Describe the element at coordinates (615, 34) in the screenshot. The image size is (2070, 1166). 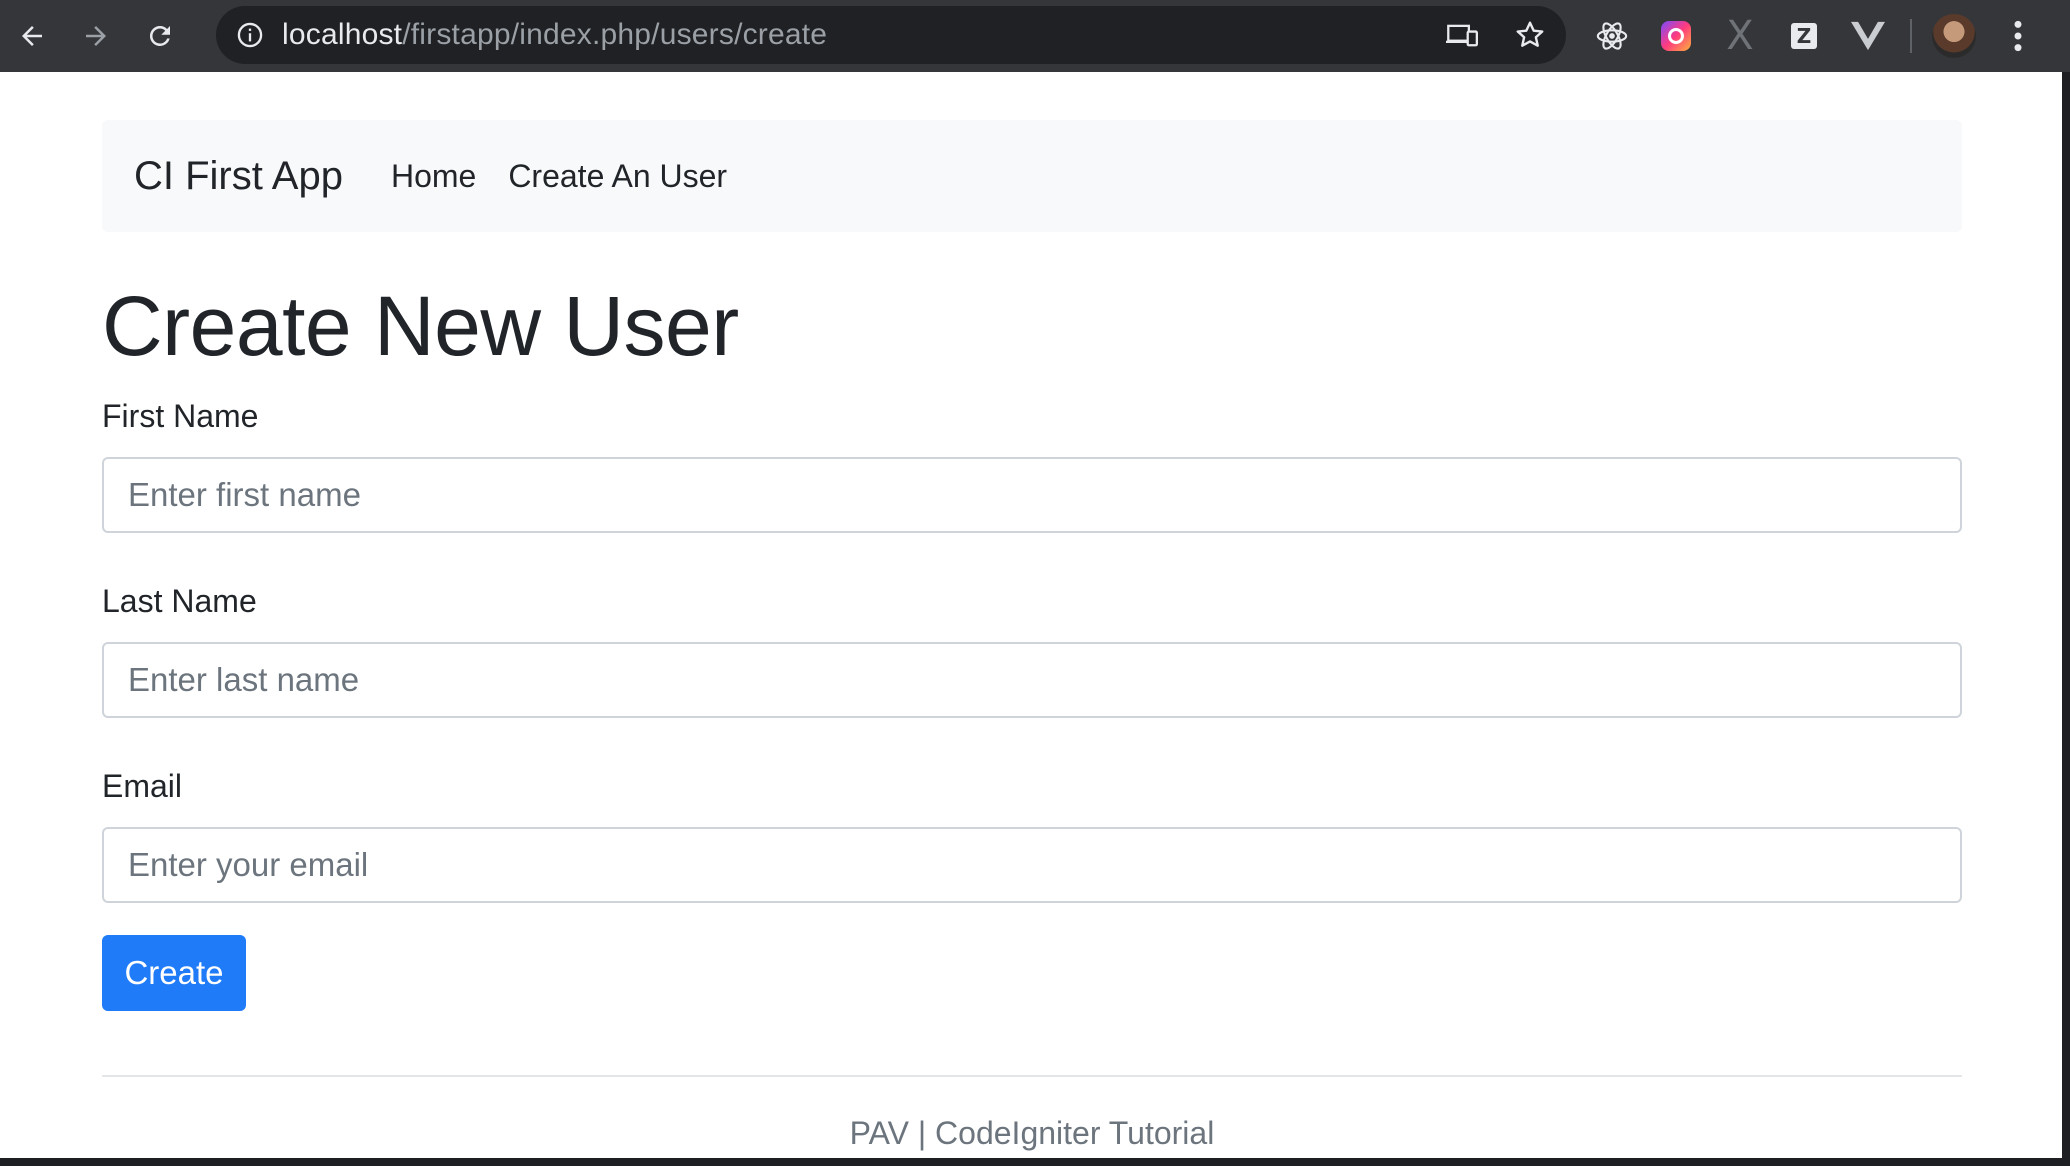
I see `url-path: /firstapp/index.php/users/create` at that location.